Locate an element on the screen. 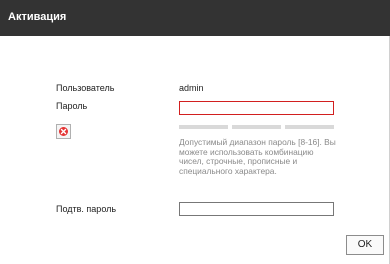  user-value: admin is located at coordinates (191, 88).